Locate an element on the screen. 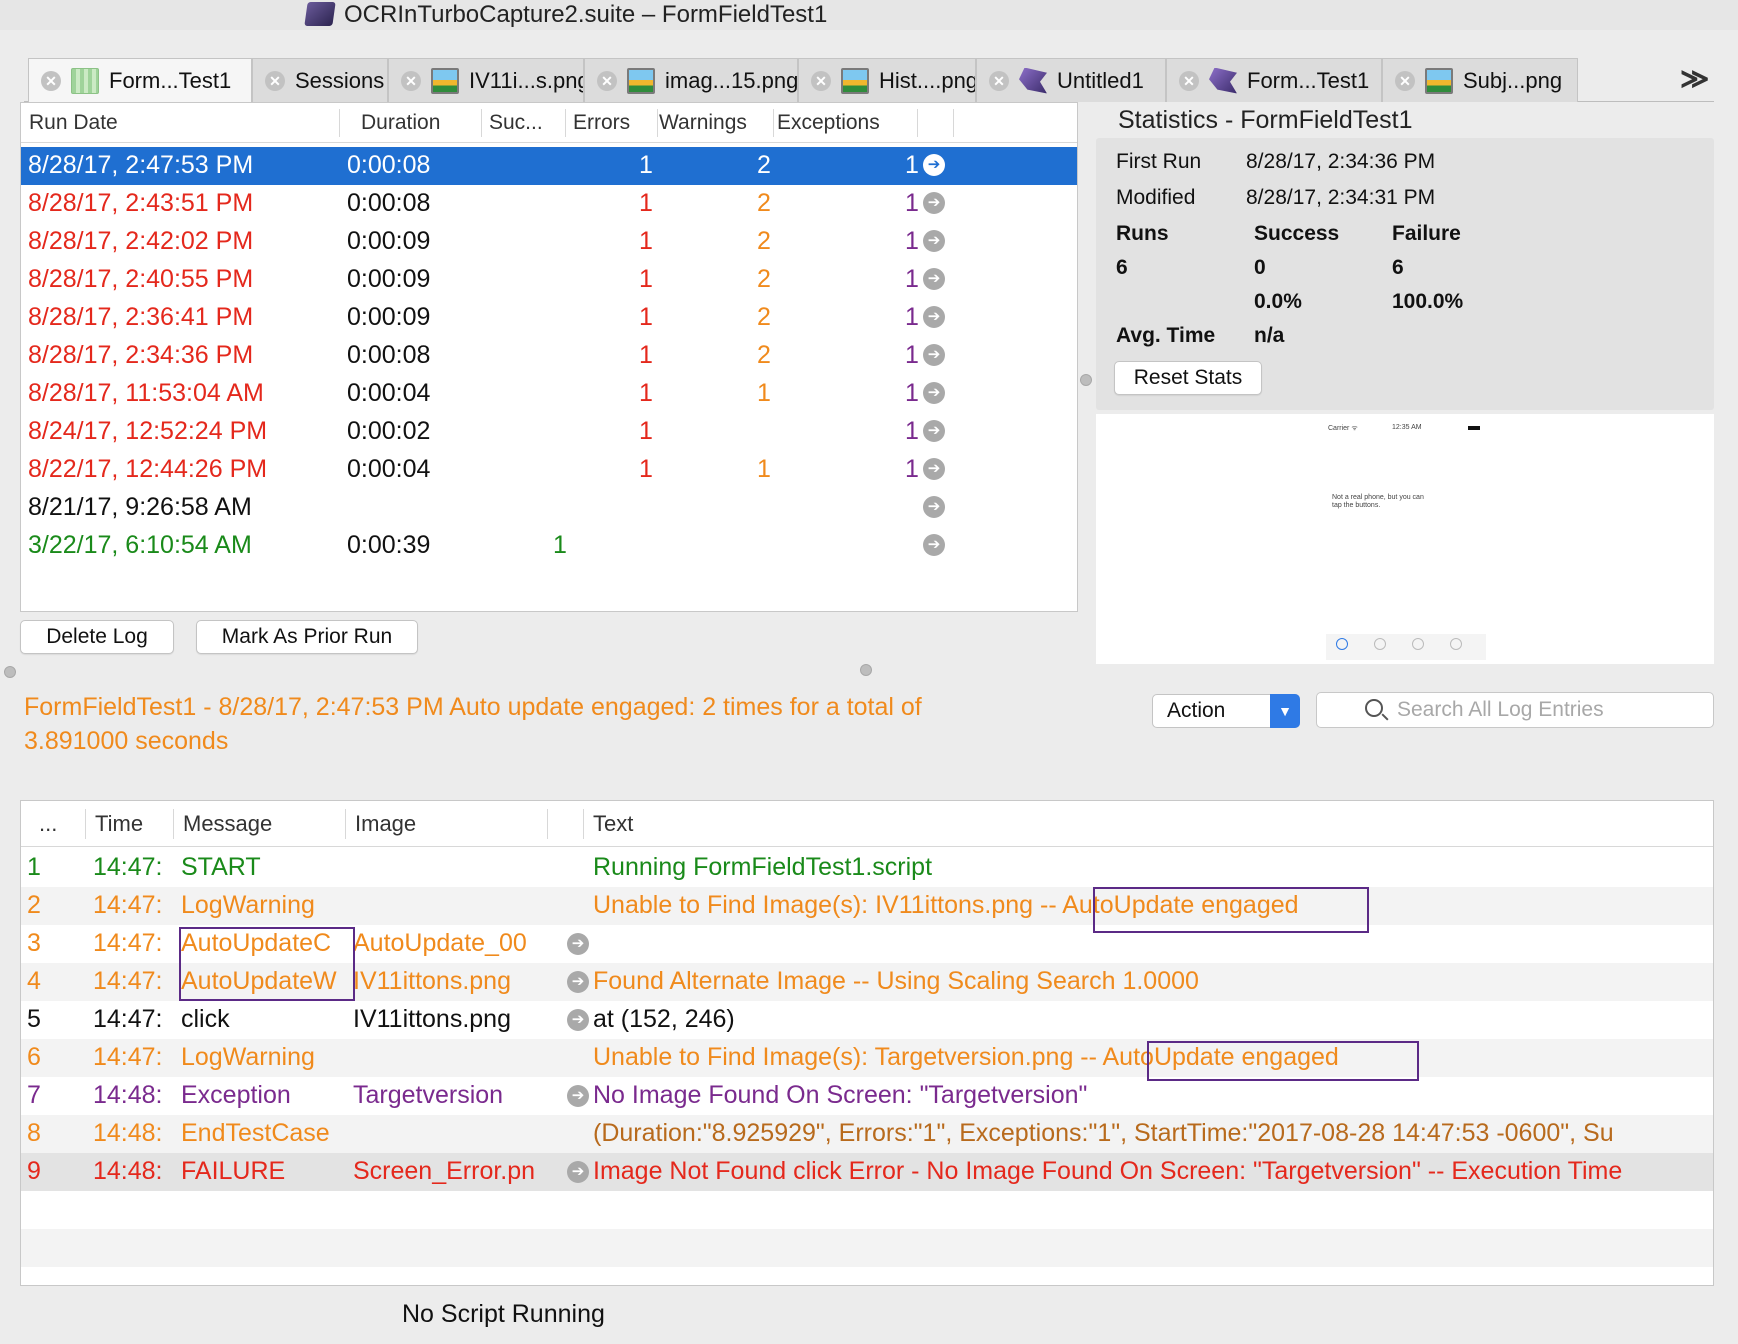 The height and width of the screenshot is (1344, 1738). tab-bar-preview is located at coordinates (1406, 647).